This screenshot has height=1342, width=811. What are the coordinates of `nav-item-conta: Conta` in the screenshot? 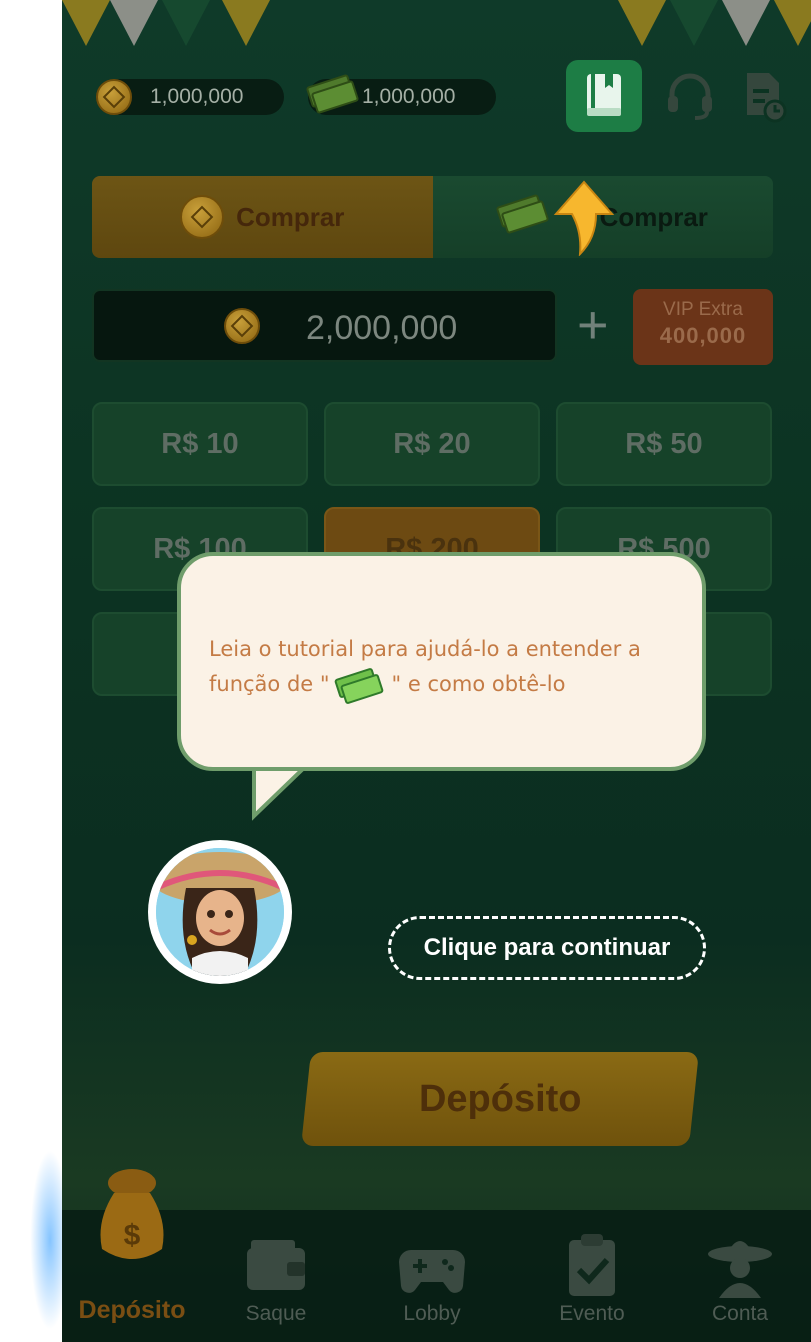 It's located at (740, 1276).